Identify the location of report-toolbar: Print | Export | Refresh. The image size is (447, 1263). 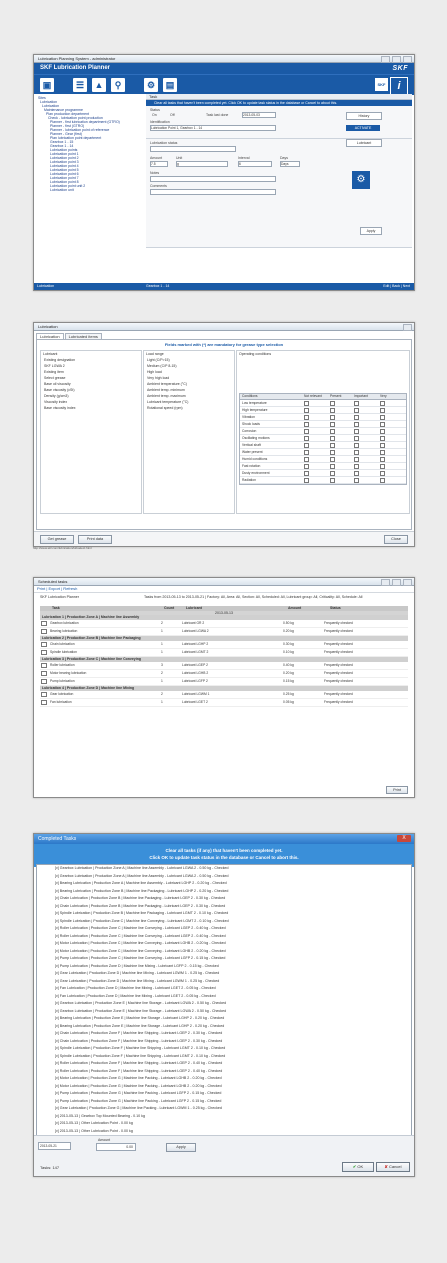
(224, 589).